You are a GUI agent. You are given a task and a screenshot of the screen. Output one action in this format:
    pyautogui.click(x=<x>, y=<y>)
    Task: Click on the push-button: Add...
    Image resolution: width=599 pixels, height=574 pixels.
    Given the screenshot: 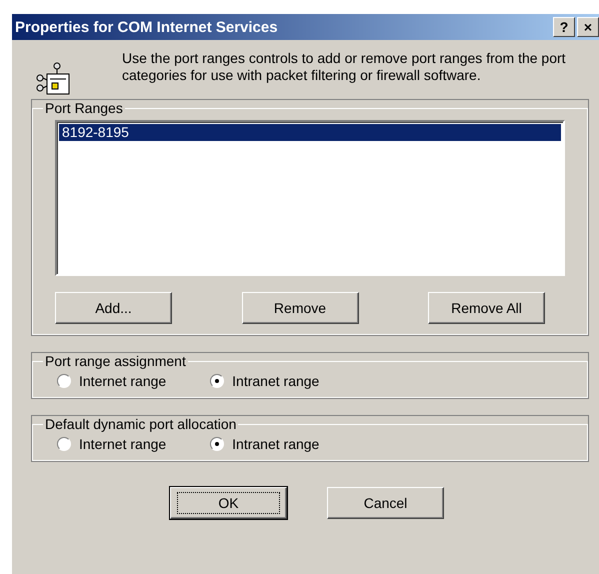 What is the action you would take?
    pyautogui.click(x=113, y=308)
    